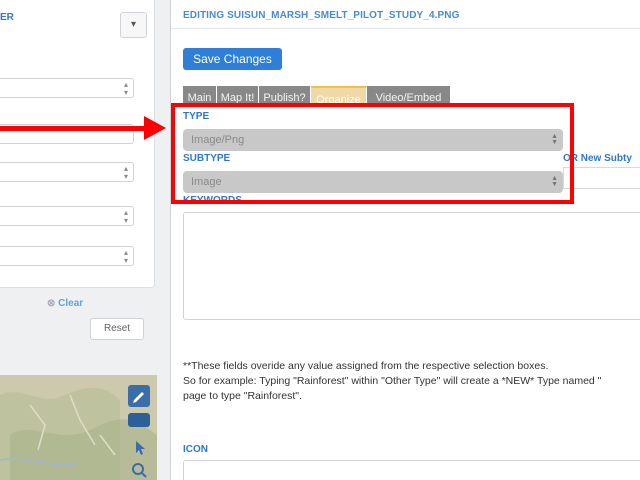 Image resolution: width=640 pixels, height=480 pixels. What do you see at coordinates (155, 128) in the screenshot?
I see `annotation-arrow-head` at bounding box center [155, 128].